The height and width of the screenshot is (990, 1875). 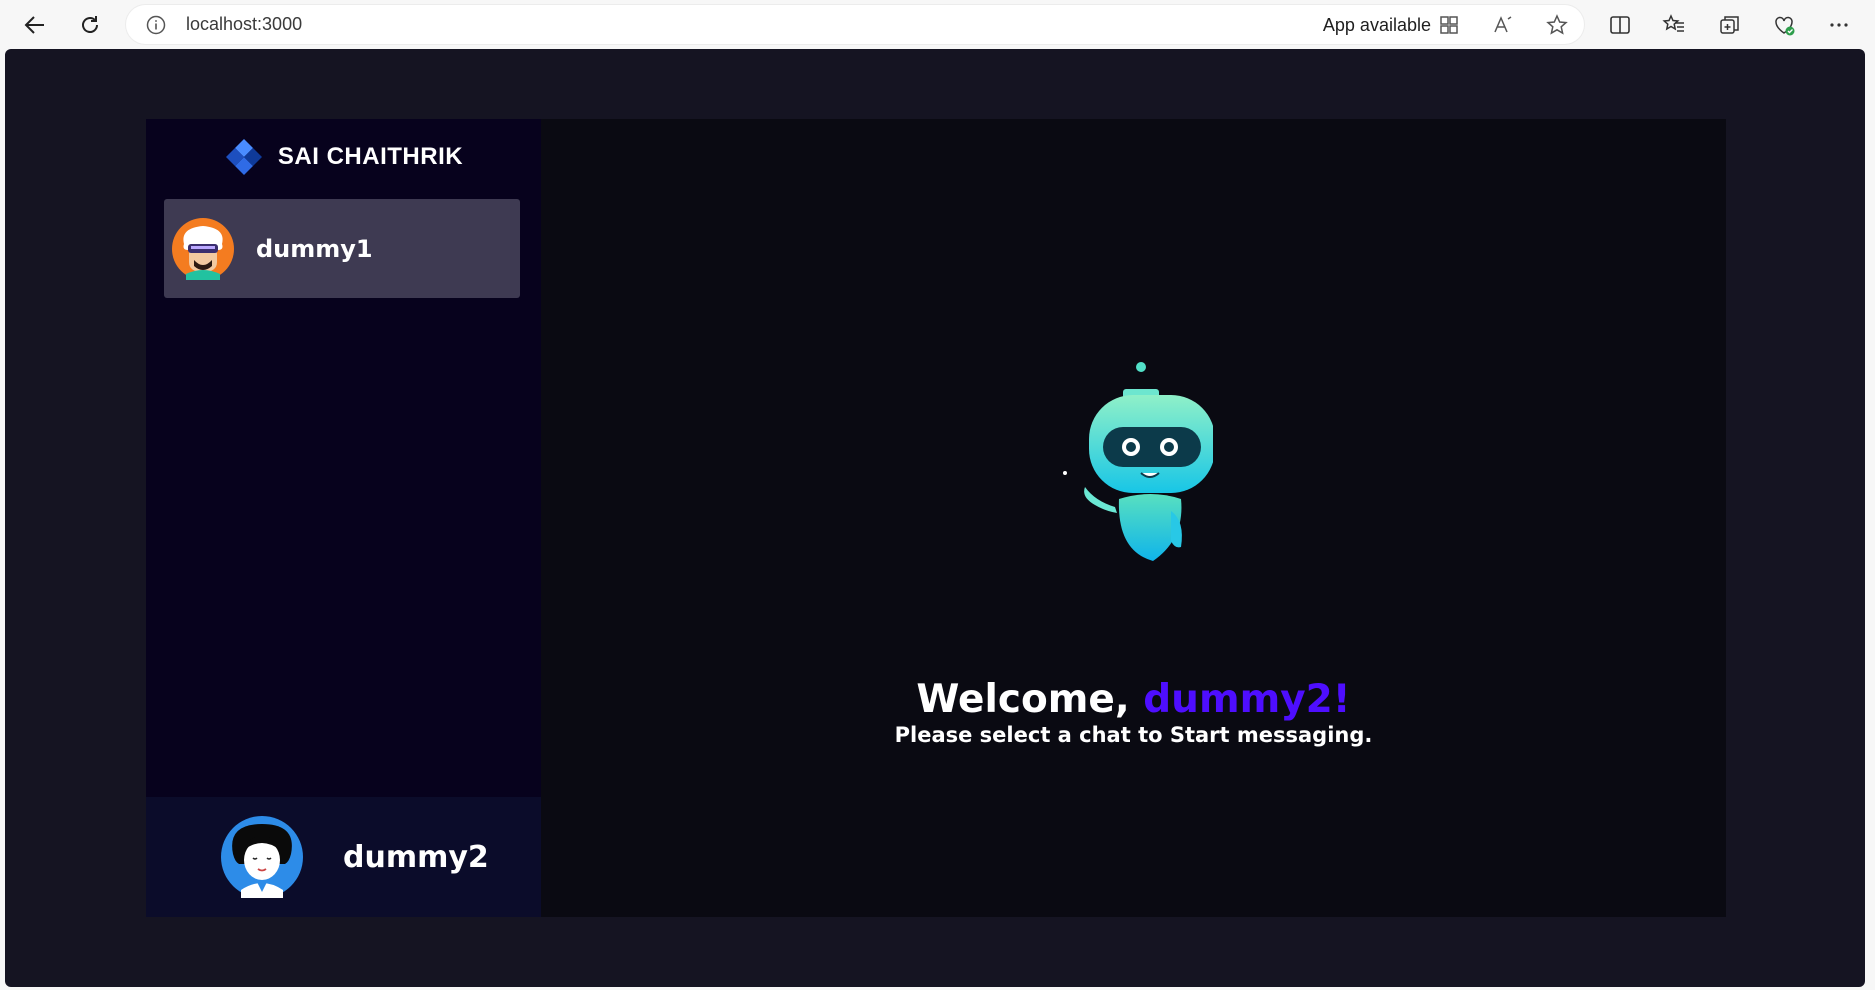 What do you see at coordinates (1503, 25) in the screenshot?
I see `read-aloud-icon` at bounding box center [1503, 25].